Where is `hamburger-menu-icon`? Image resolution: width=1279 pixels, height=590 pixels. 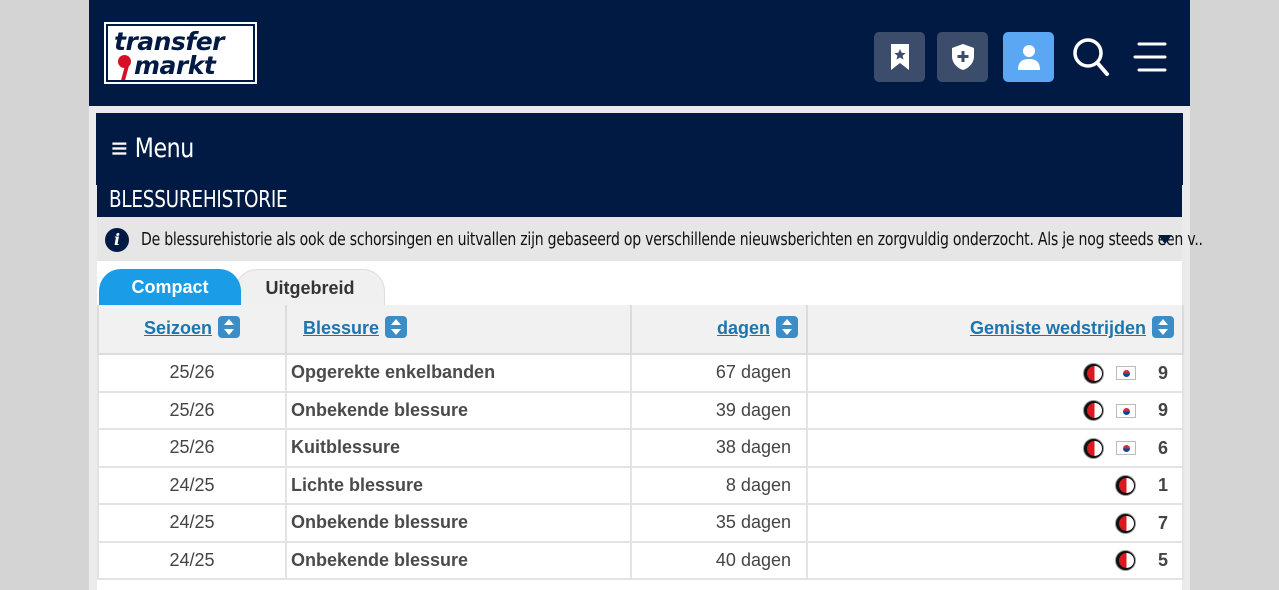
hamburger-menu-icon is located at coordinates (1150, 57).